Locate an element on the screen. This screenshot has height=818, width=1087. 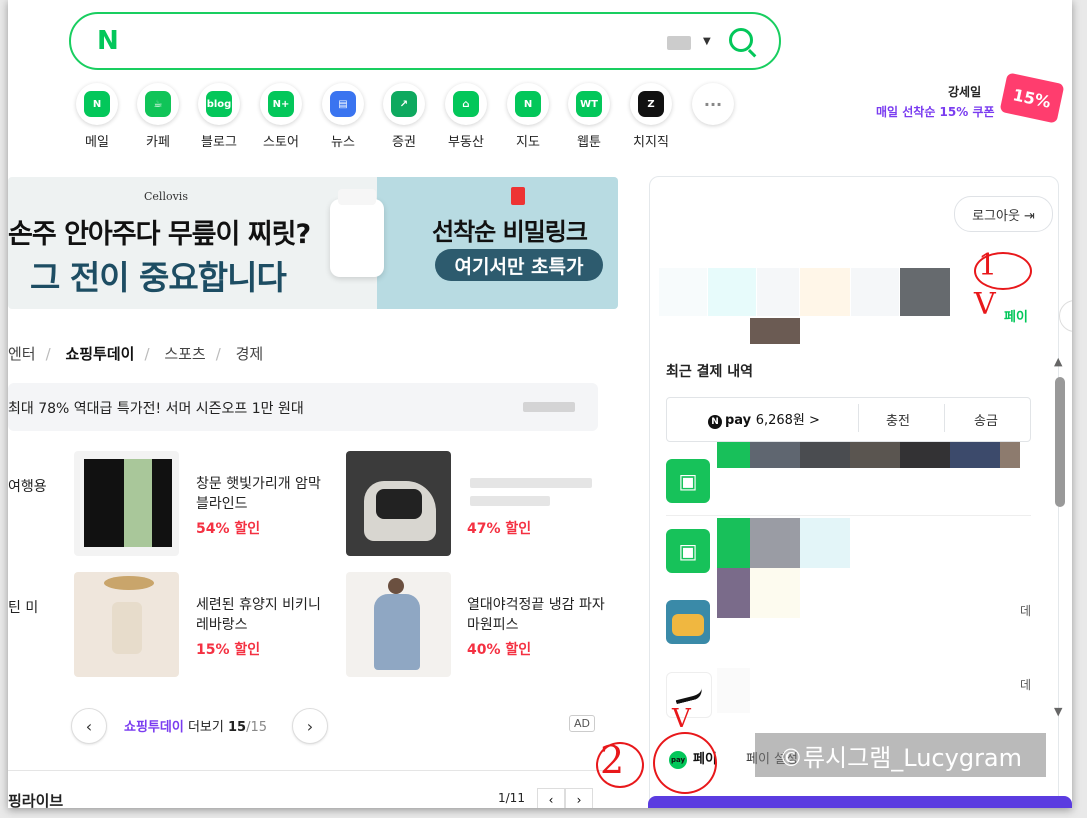
promo-text: 매일 선착순 15% 쿠폰 is located at coordinates (935, 111).